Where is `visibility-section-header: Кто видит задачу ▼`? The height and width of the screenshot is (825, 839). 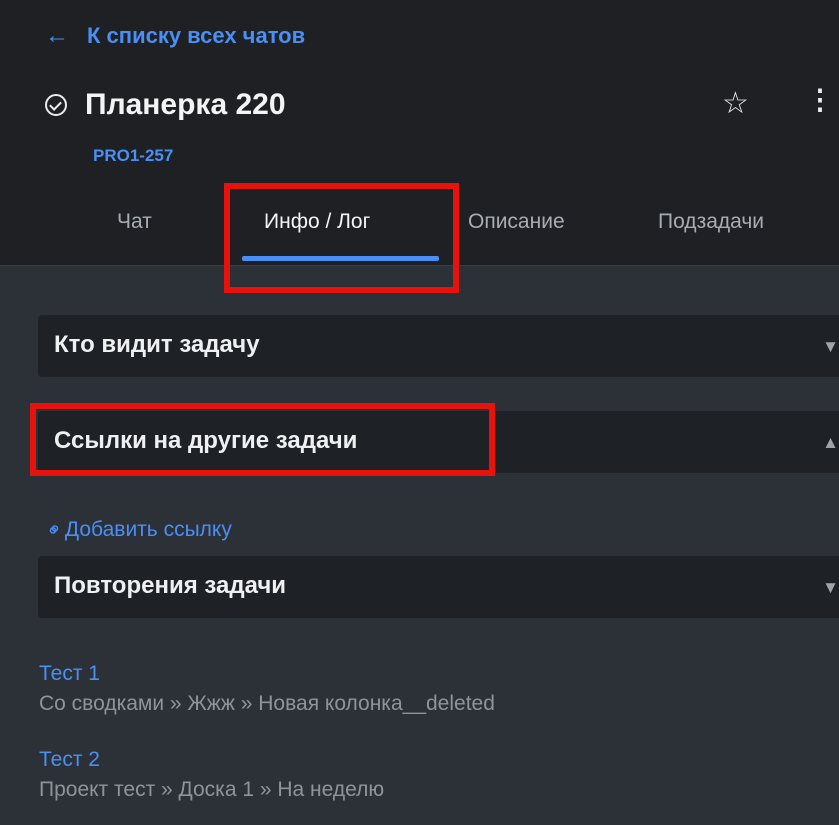 visibility-section-header: Кто видит задачу ▼ is located at coordinates (438, 346).